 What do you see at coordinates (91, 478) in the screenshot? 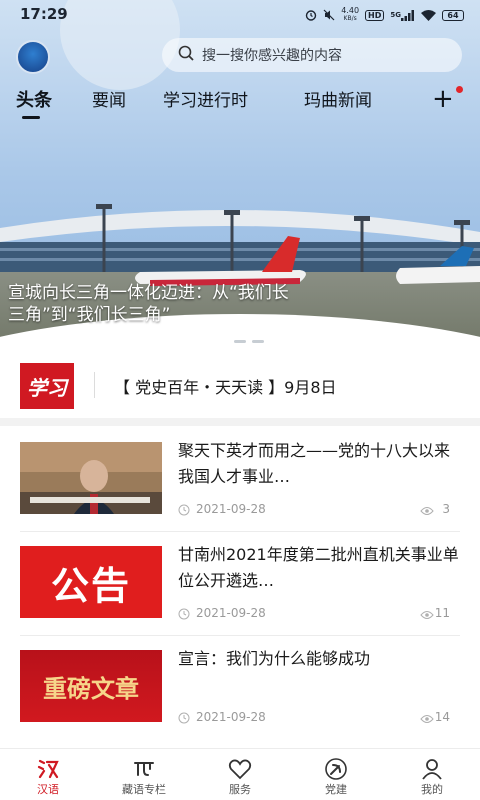
I see `news-thumbnail` at bounding box center [91, 478].